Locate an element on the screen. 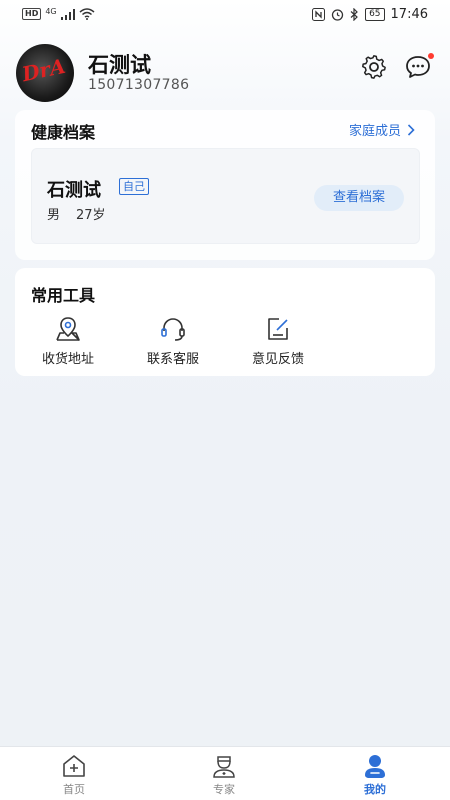  member-profile-box: 石测试 自己 男 27岁 查看档案 is located at coordinates (225, 196).